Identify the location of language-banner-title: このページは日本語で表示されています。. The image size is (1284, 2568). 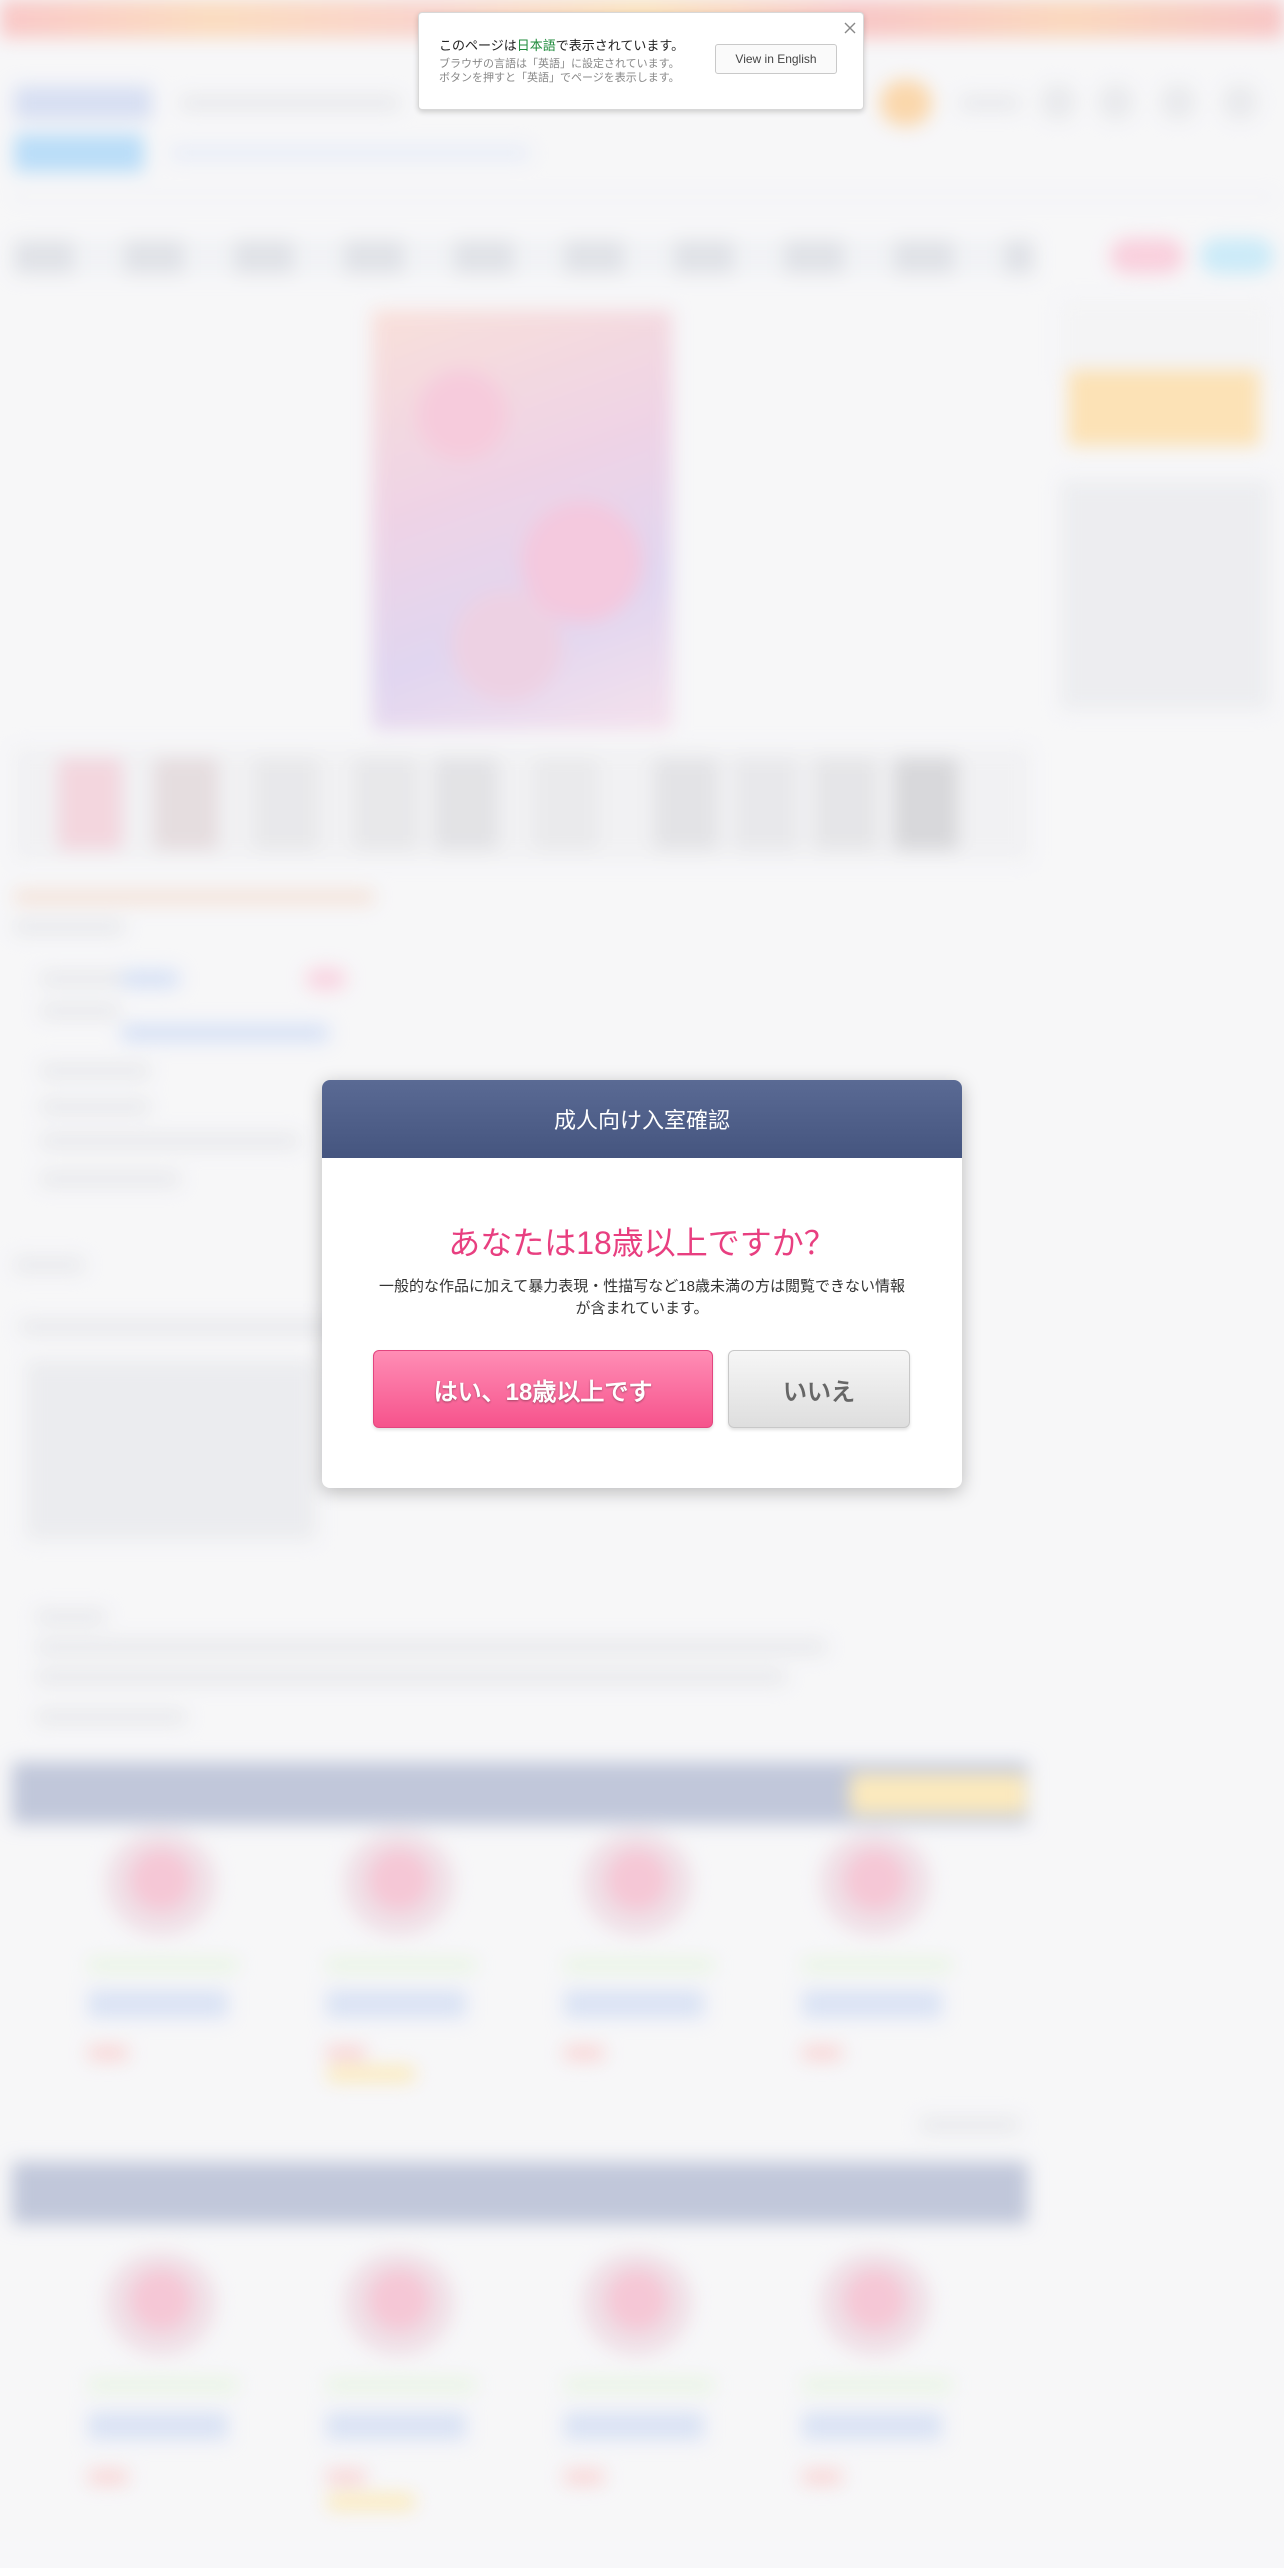
(562, 45).